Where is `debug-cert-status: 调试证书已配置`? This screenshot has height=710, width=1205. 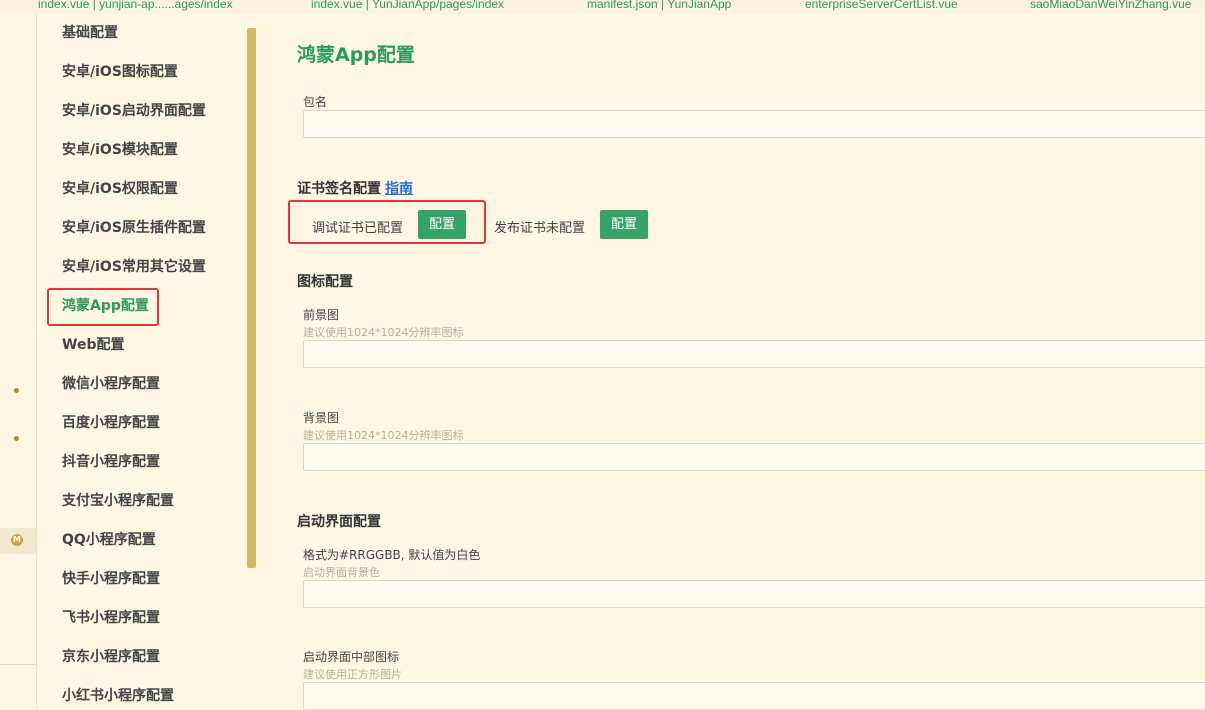
debug-cert-status: 调试证书已配置 is located at coordinates (358, 228).